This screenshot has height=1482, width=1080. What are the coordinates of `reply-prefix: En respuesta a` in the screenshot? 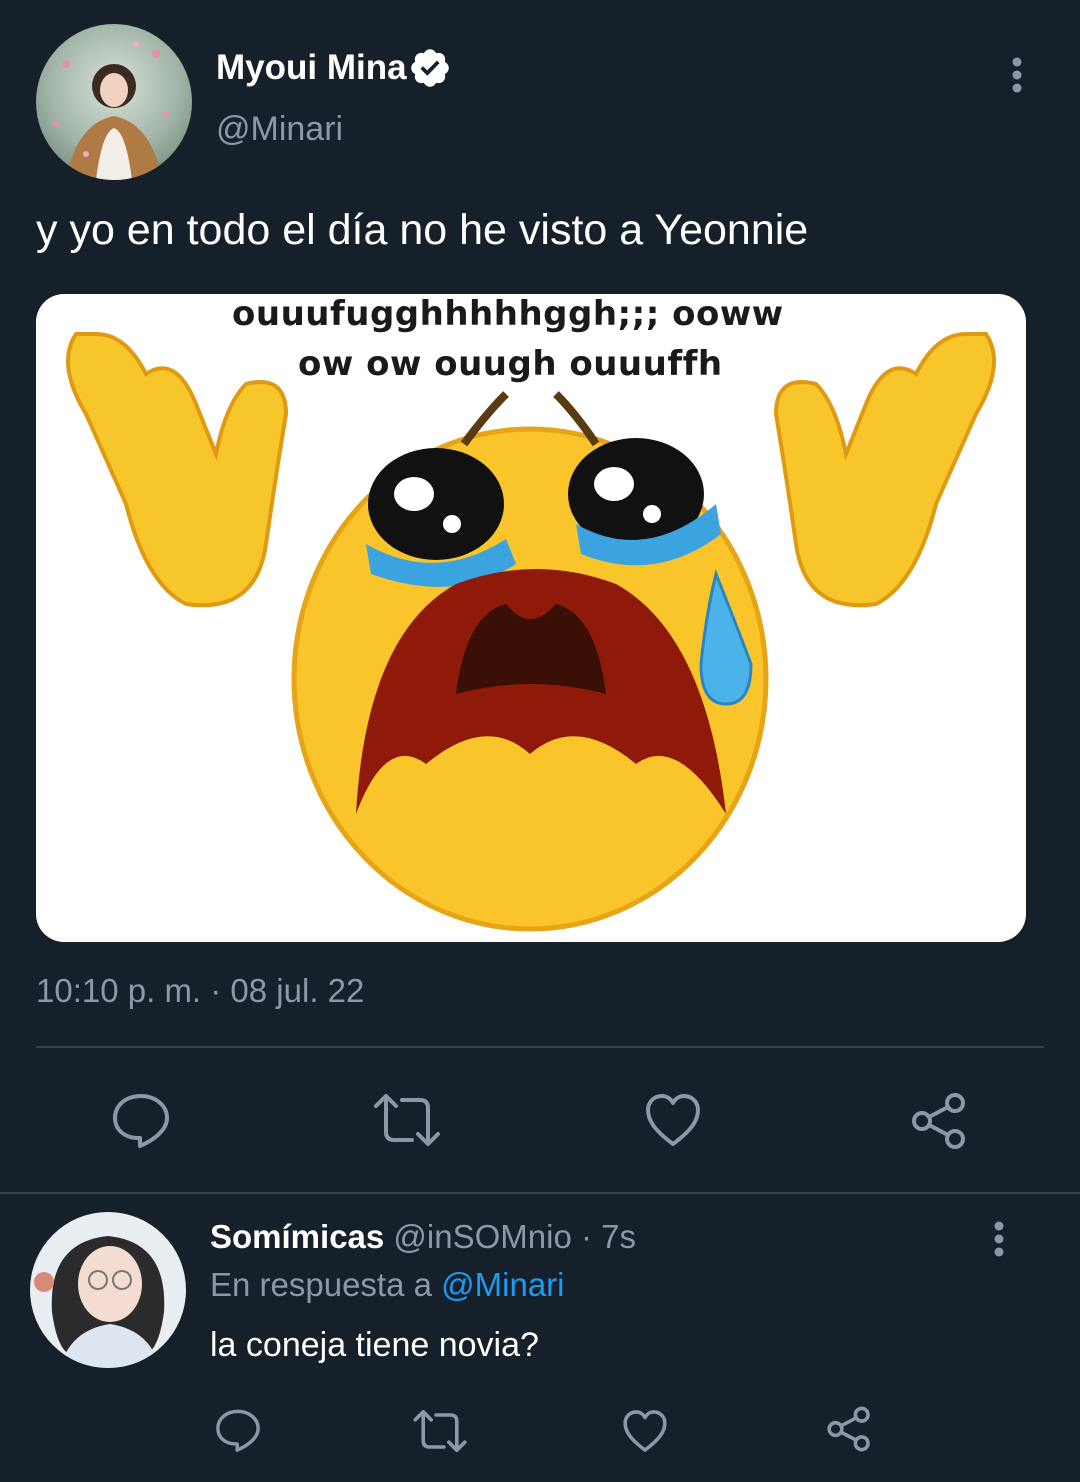 It's located at (321, 1284).